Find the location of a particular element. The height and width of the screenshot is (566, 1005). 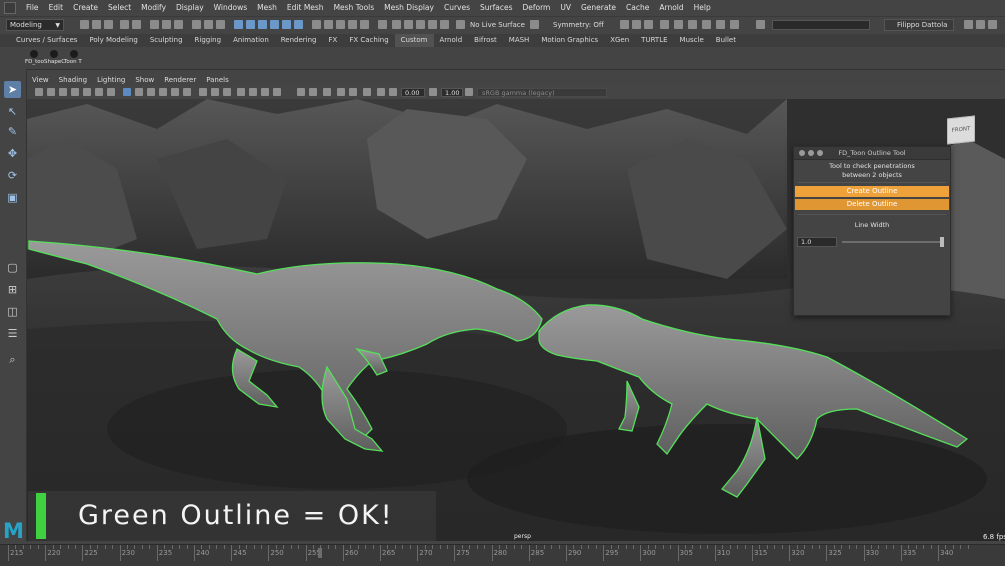

dof-icon is located at coordinates (341, 92).